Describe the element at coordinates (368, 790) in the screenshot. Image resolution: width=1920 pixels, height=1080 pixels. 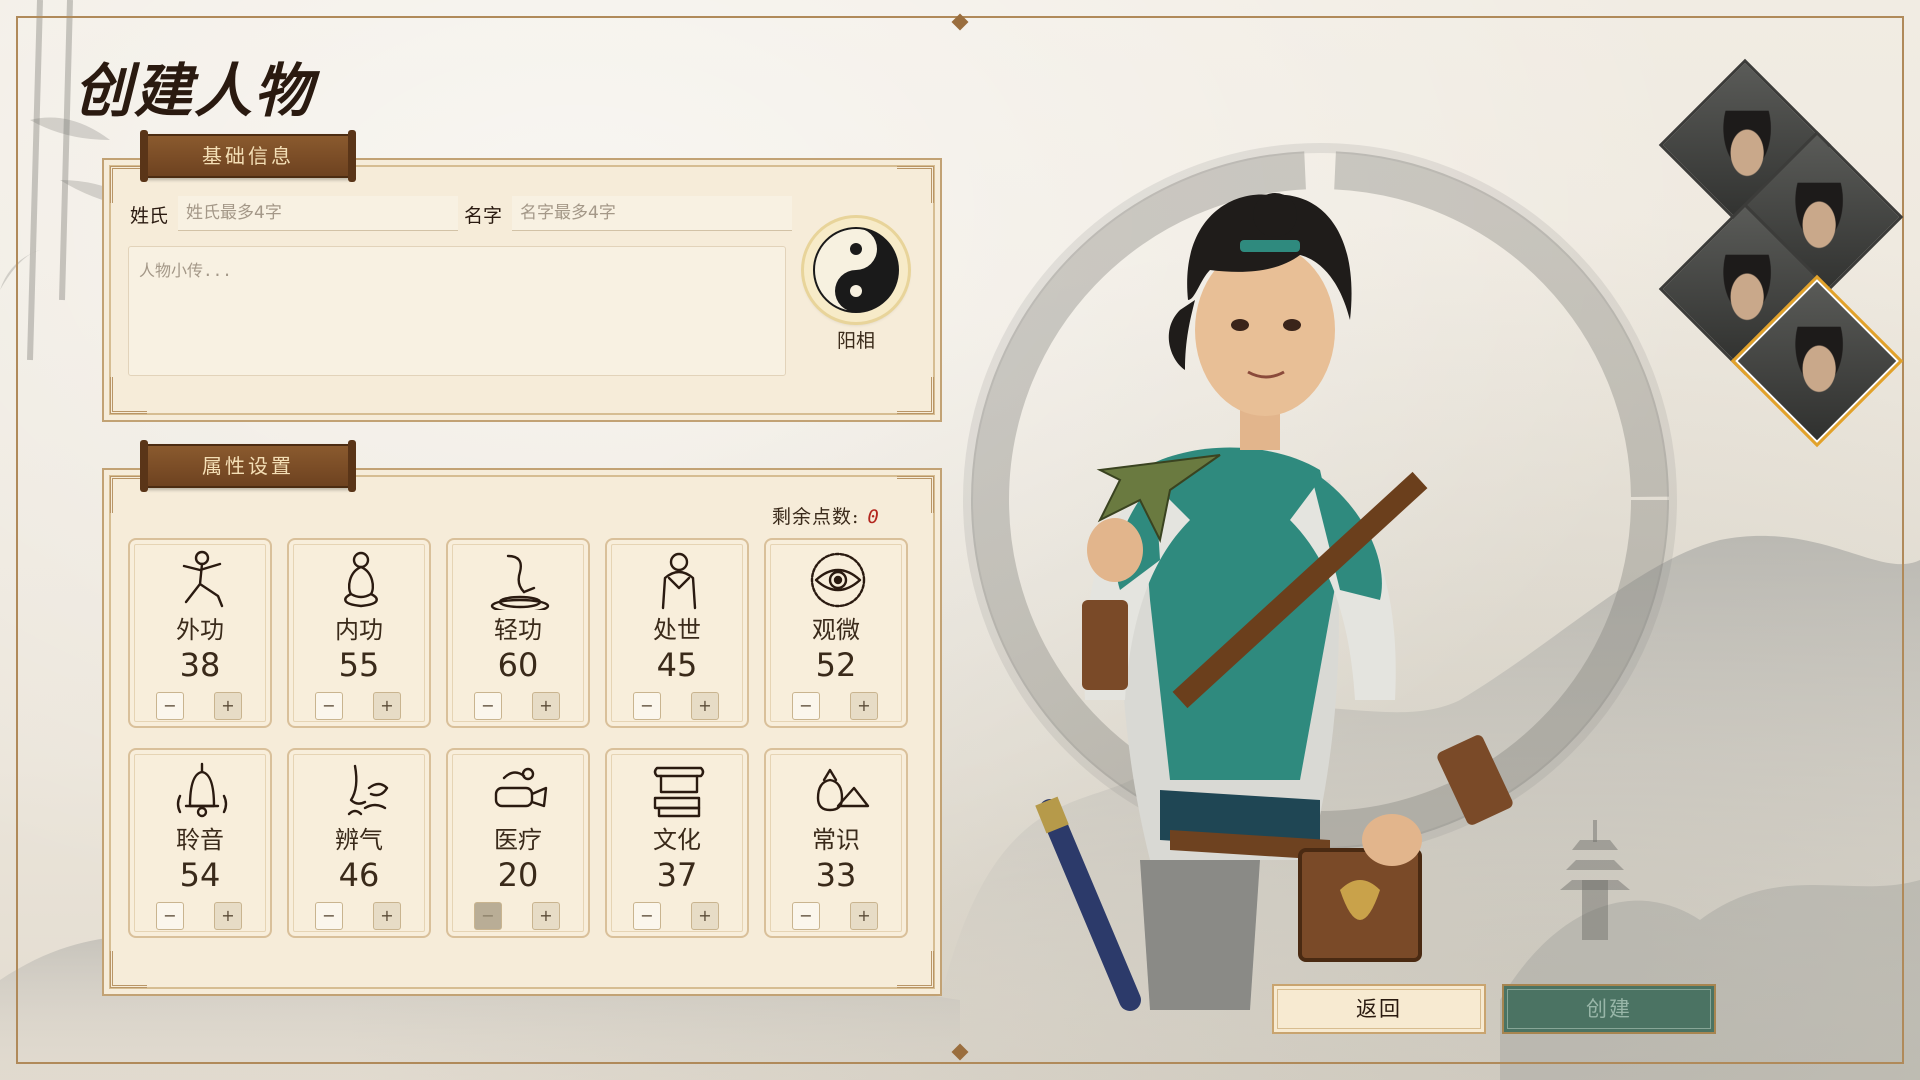
I see `nose-scent-icon` at that location.